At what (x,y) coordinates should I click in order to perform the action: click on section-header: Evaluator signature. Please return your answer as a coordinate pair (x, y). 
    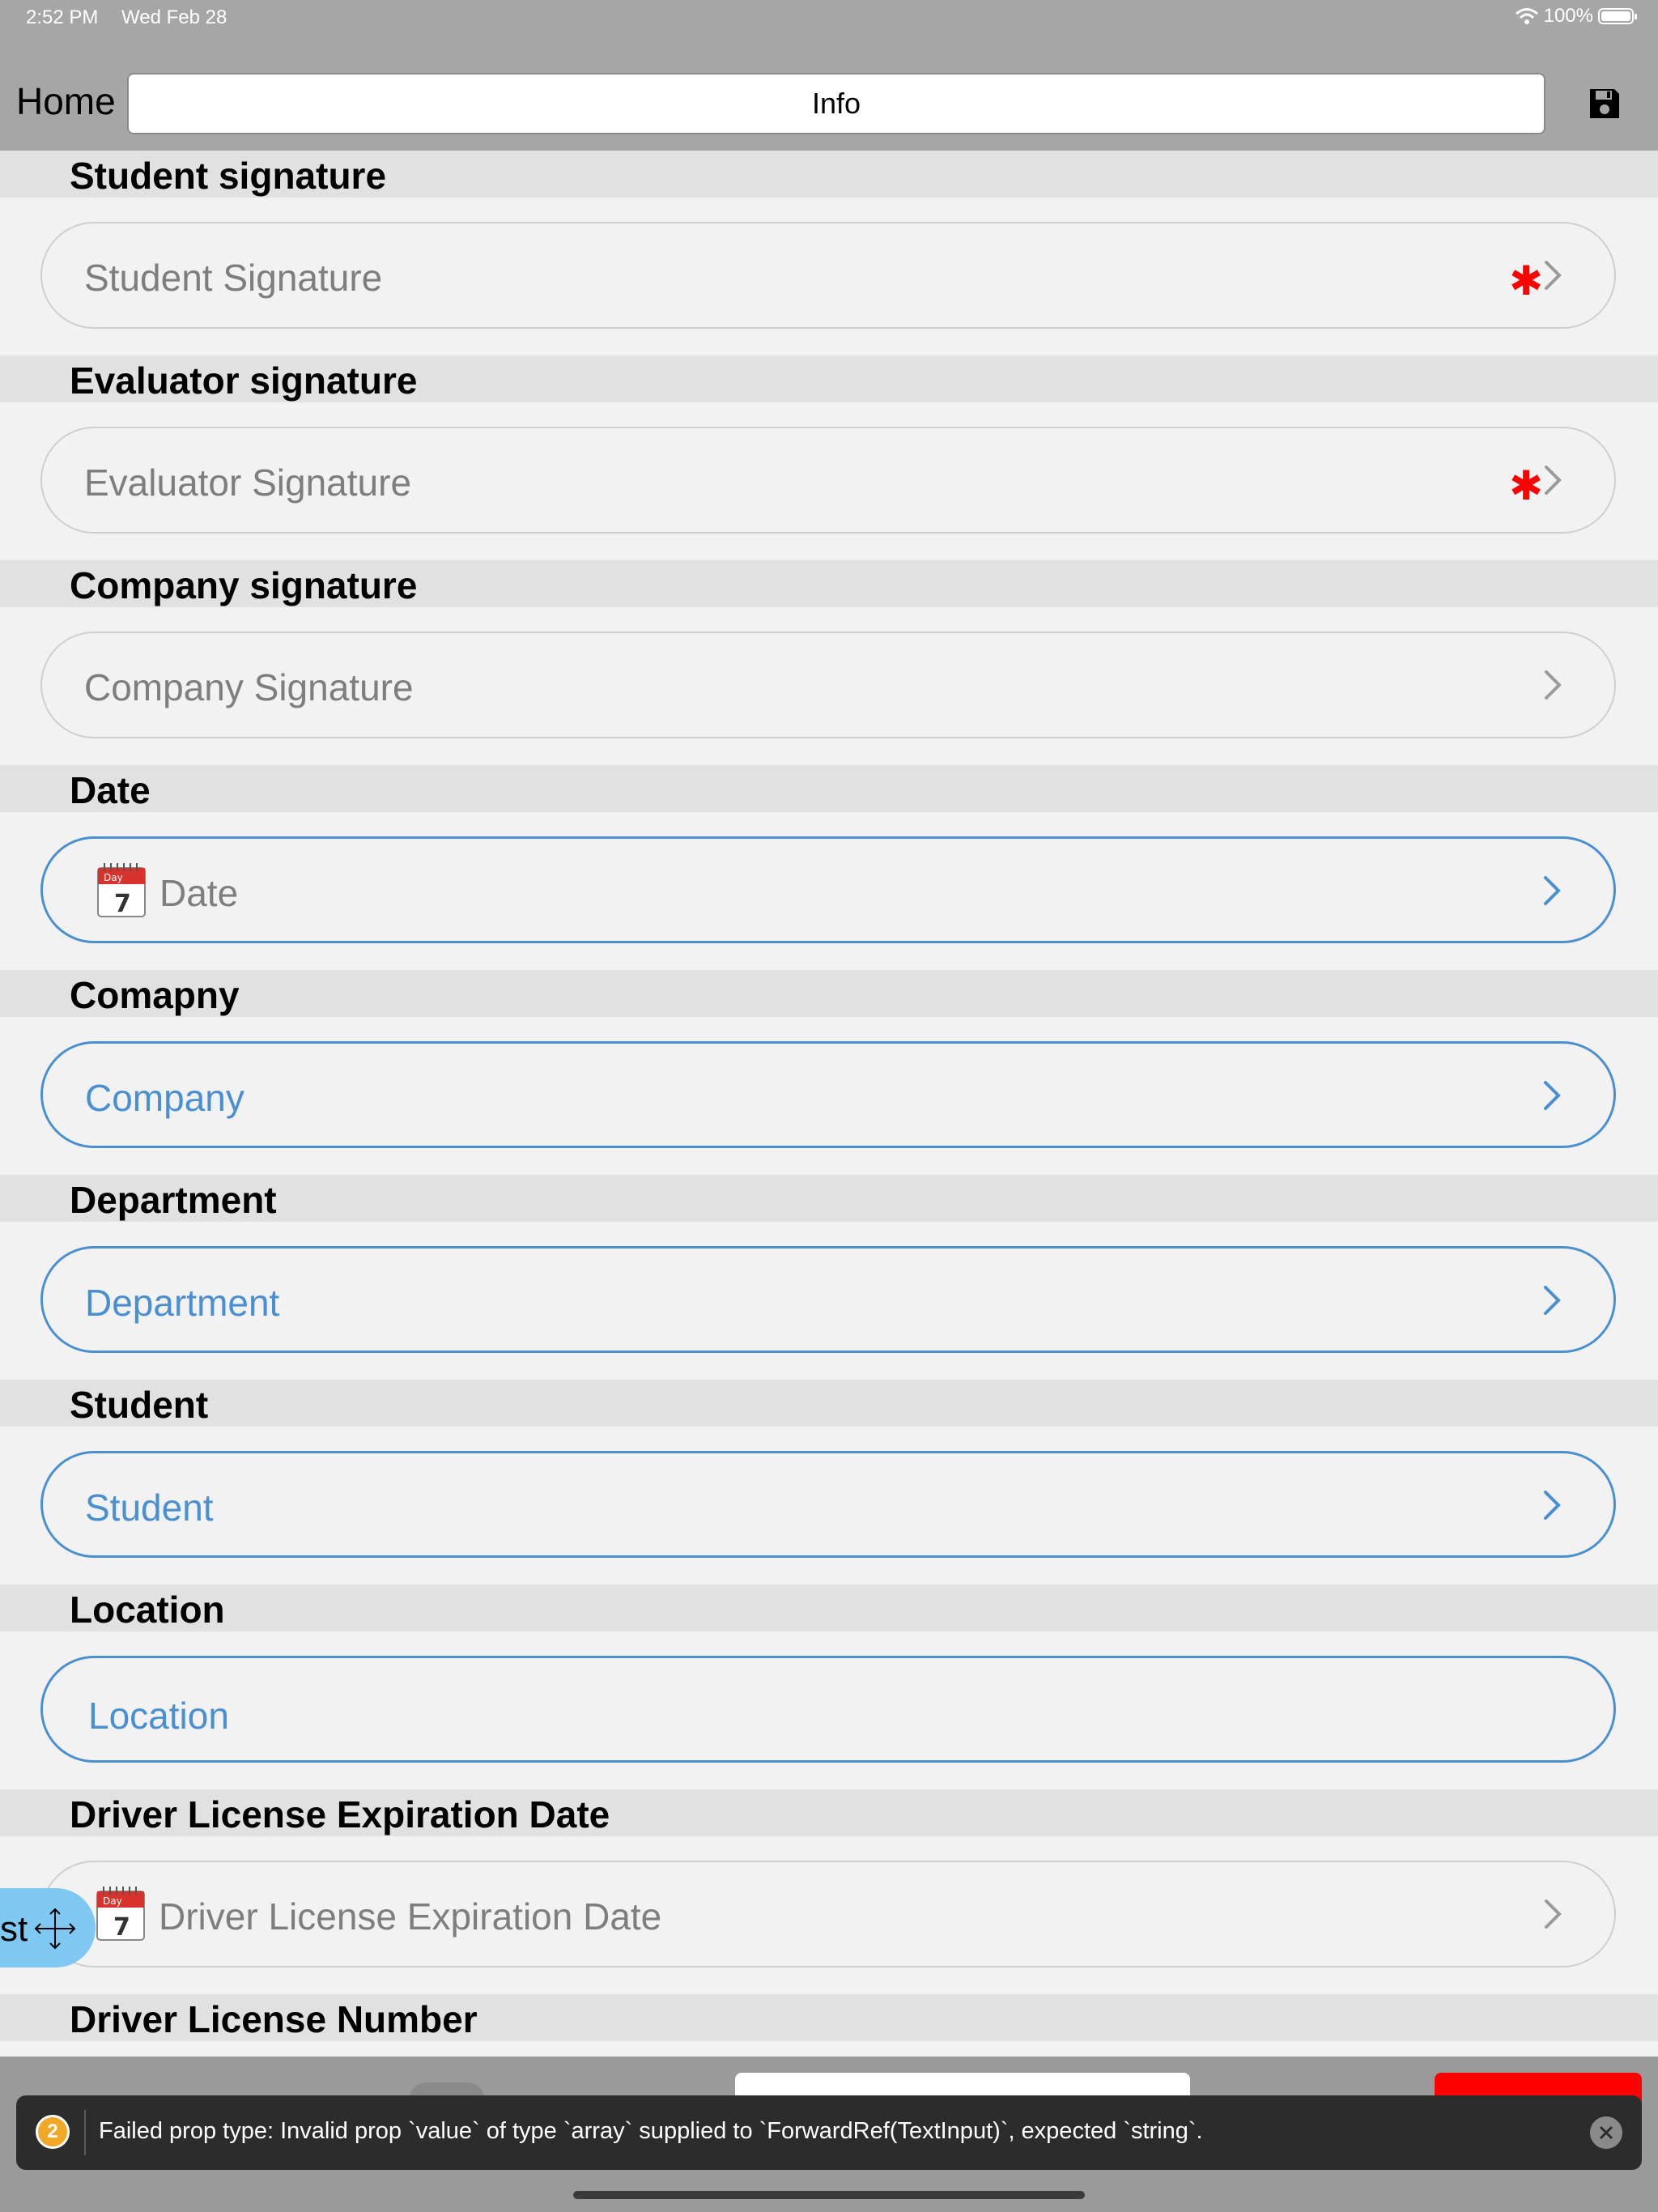
    Looking at the image, I should click on (829, 379).